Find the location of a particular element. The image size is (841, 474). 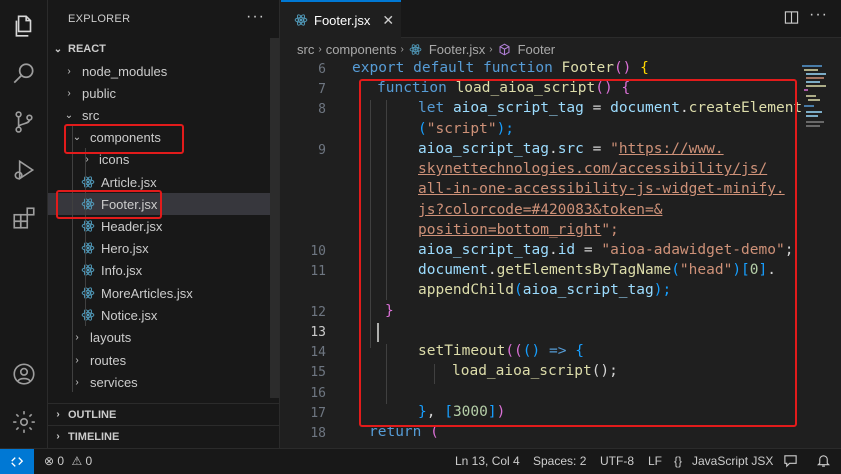

tree-item-article: Article.jsx is located at coordinates (163, 182).